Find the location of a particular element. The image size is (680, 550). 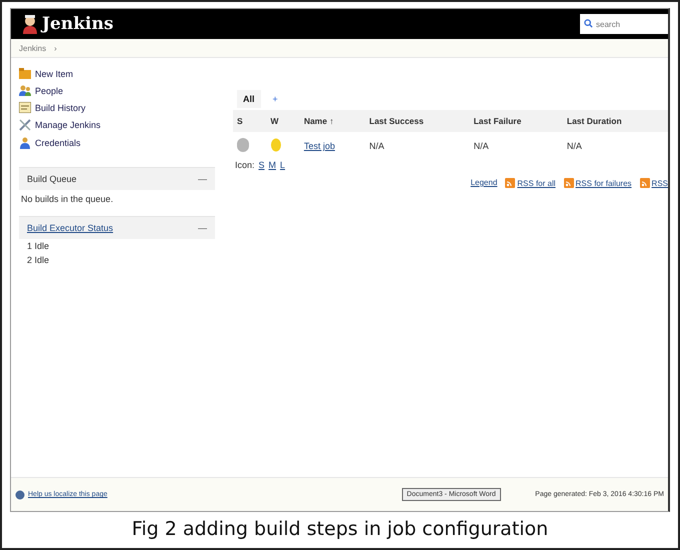

figure-caption: Fig 2 adding build steps in job configuration is located at coordinates (340, 529).